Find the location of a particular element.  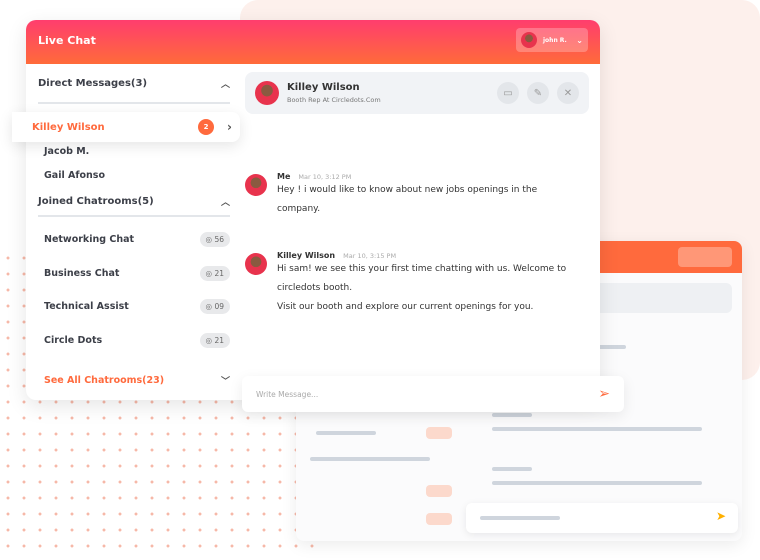

room-name: Circle Dots is located at coordinates (73, 340).